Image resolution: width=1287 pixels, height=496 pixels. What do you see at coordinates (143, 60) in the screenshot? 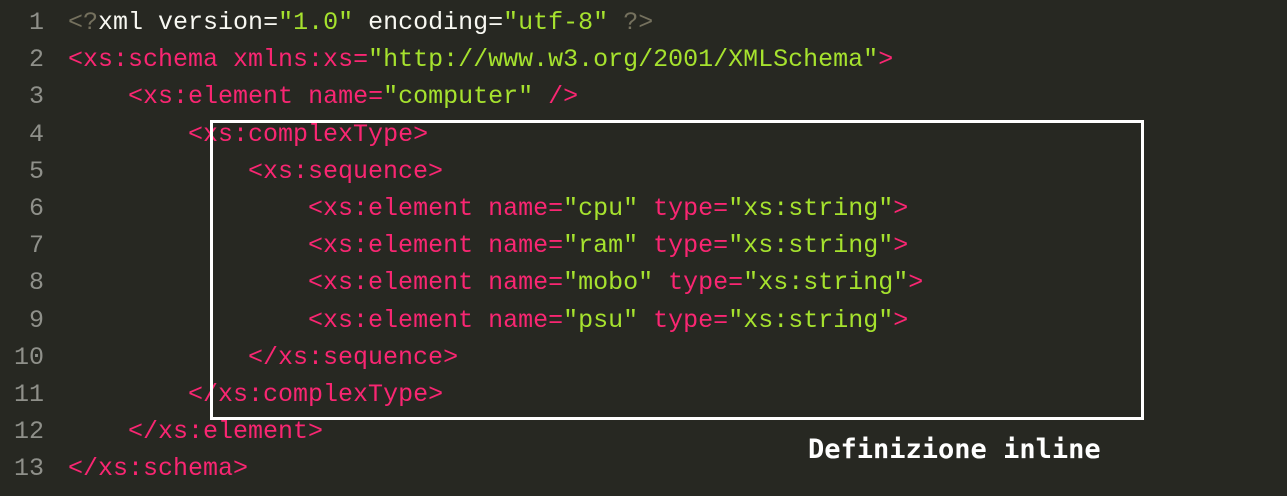
I see `code-token: <xs:schema` at bounding box center [143, 60].